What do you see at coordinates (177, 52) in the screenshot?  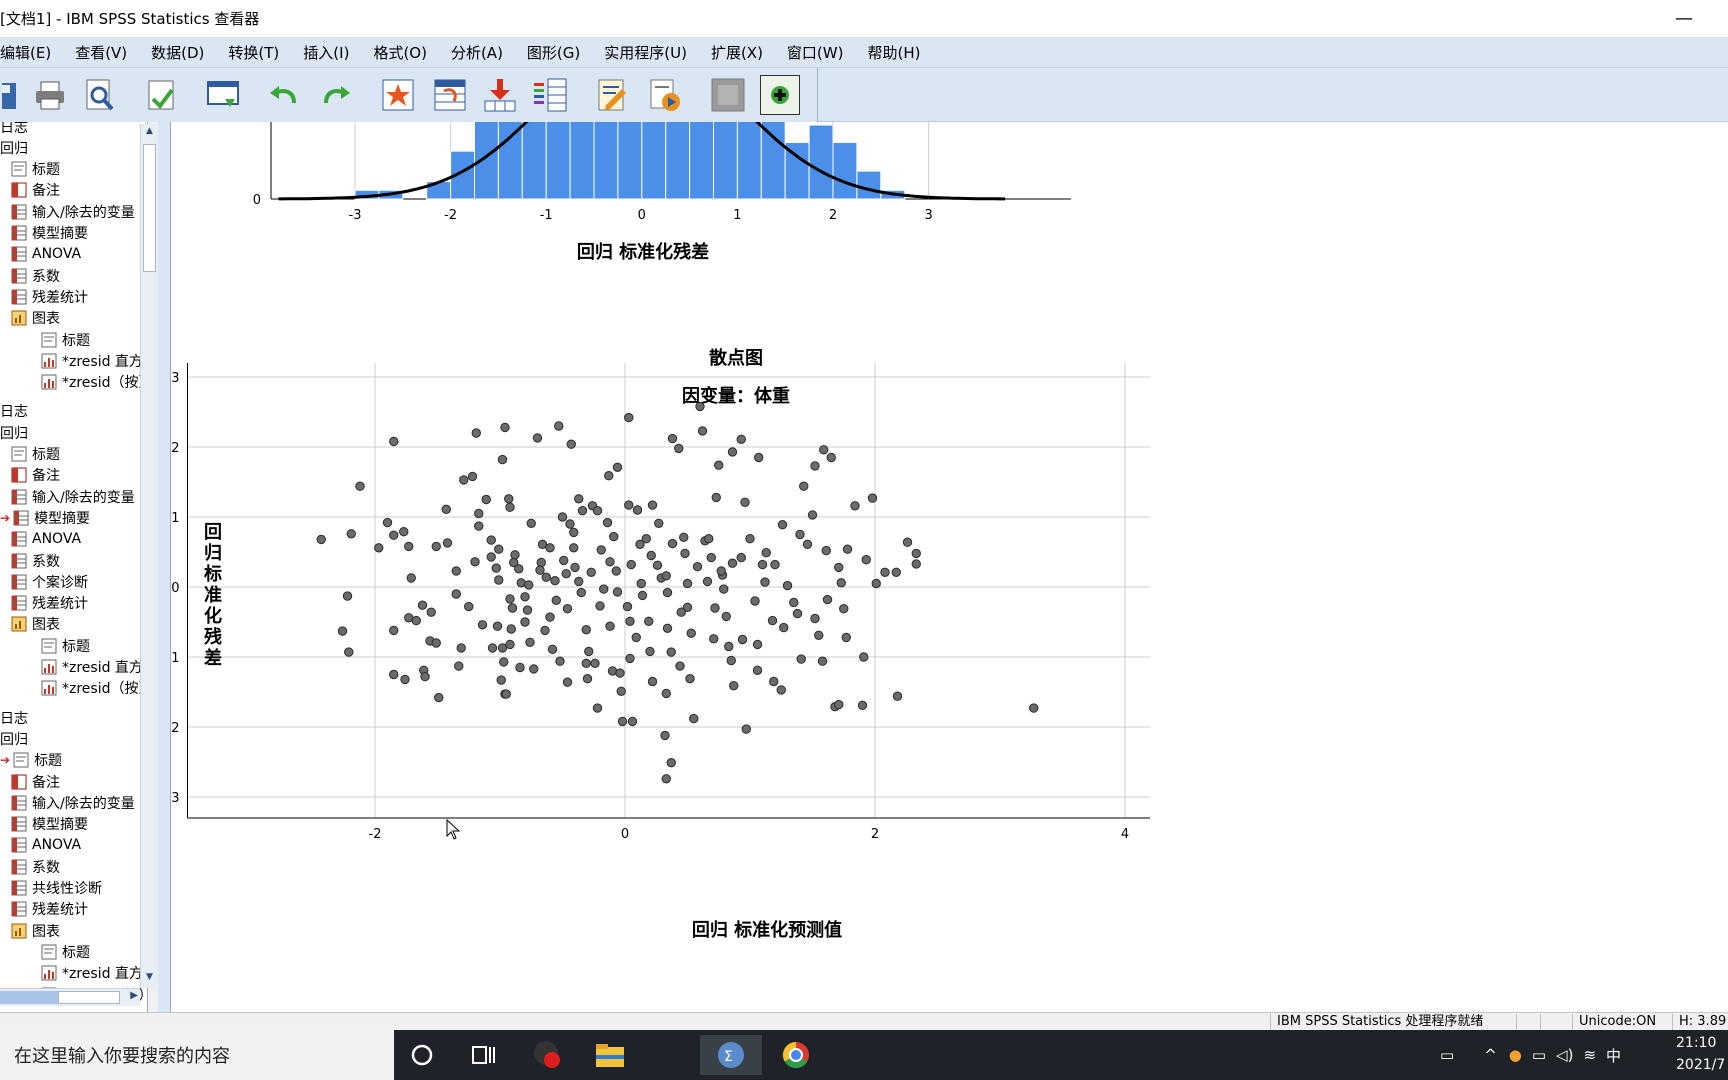 I see `menu-item-2: 数据(D)` at bounding box center [177, 52].